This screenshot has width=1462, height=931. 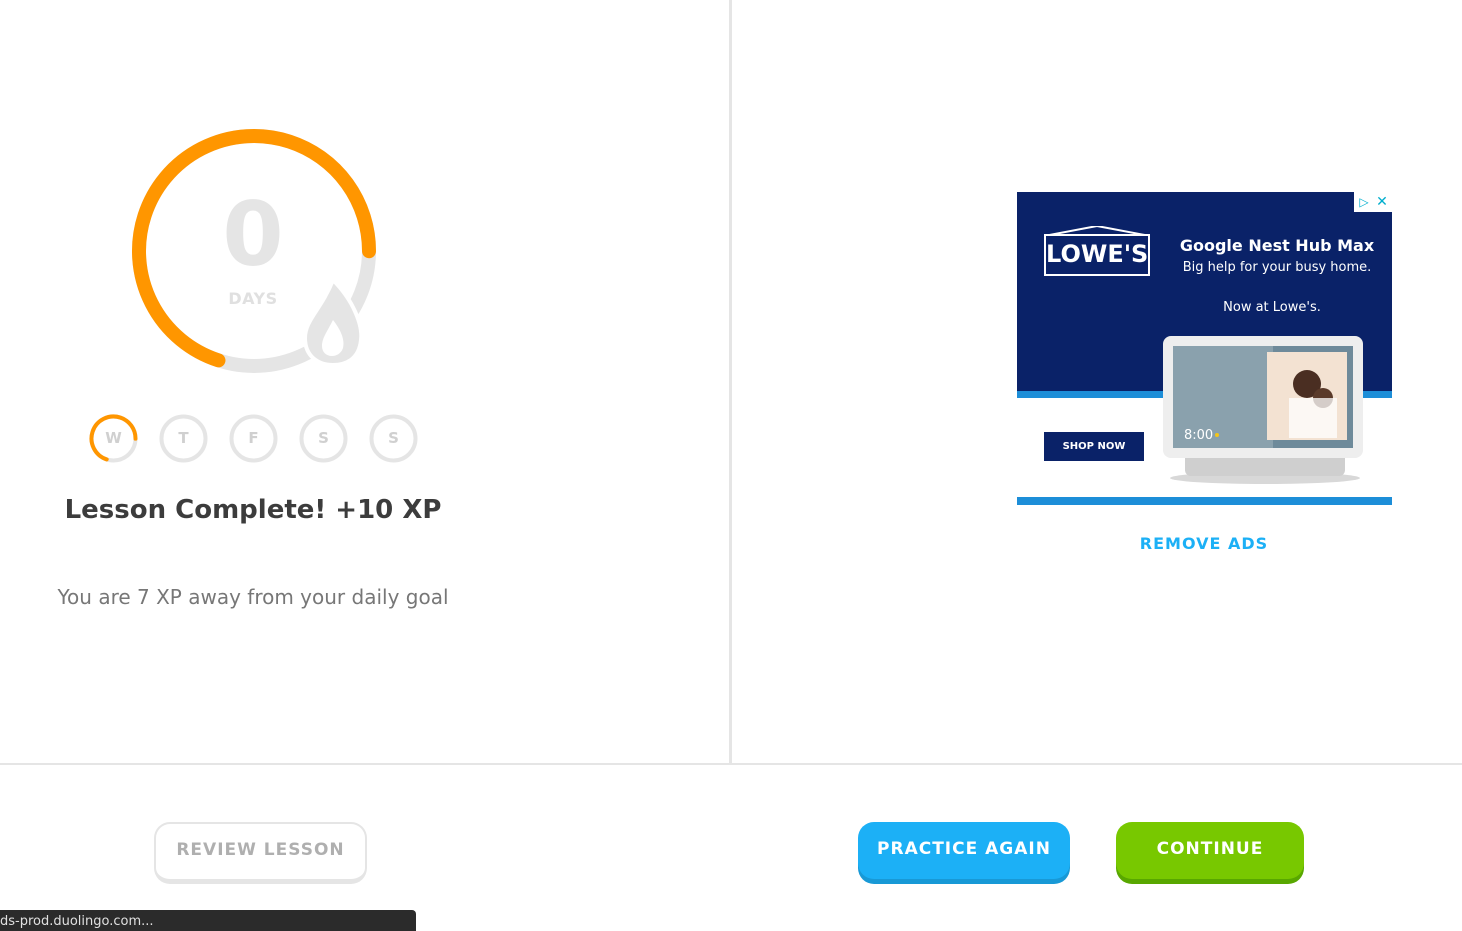 What do you see at coordinates (1277, 245) in the screenshot?
I see `ad-title: Google Nest Hub Max` at bounding box center [1277, 245].